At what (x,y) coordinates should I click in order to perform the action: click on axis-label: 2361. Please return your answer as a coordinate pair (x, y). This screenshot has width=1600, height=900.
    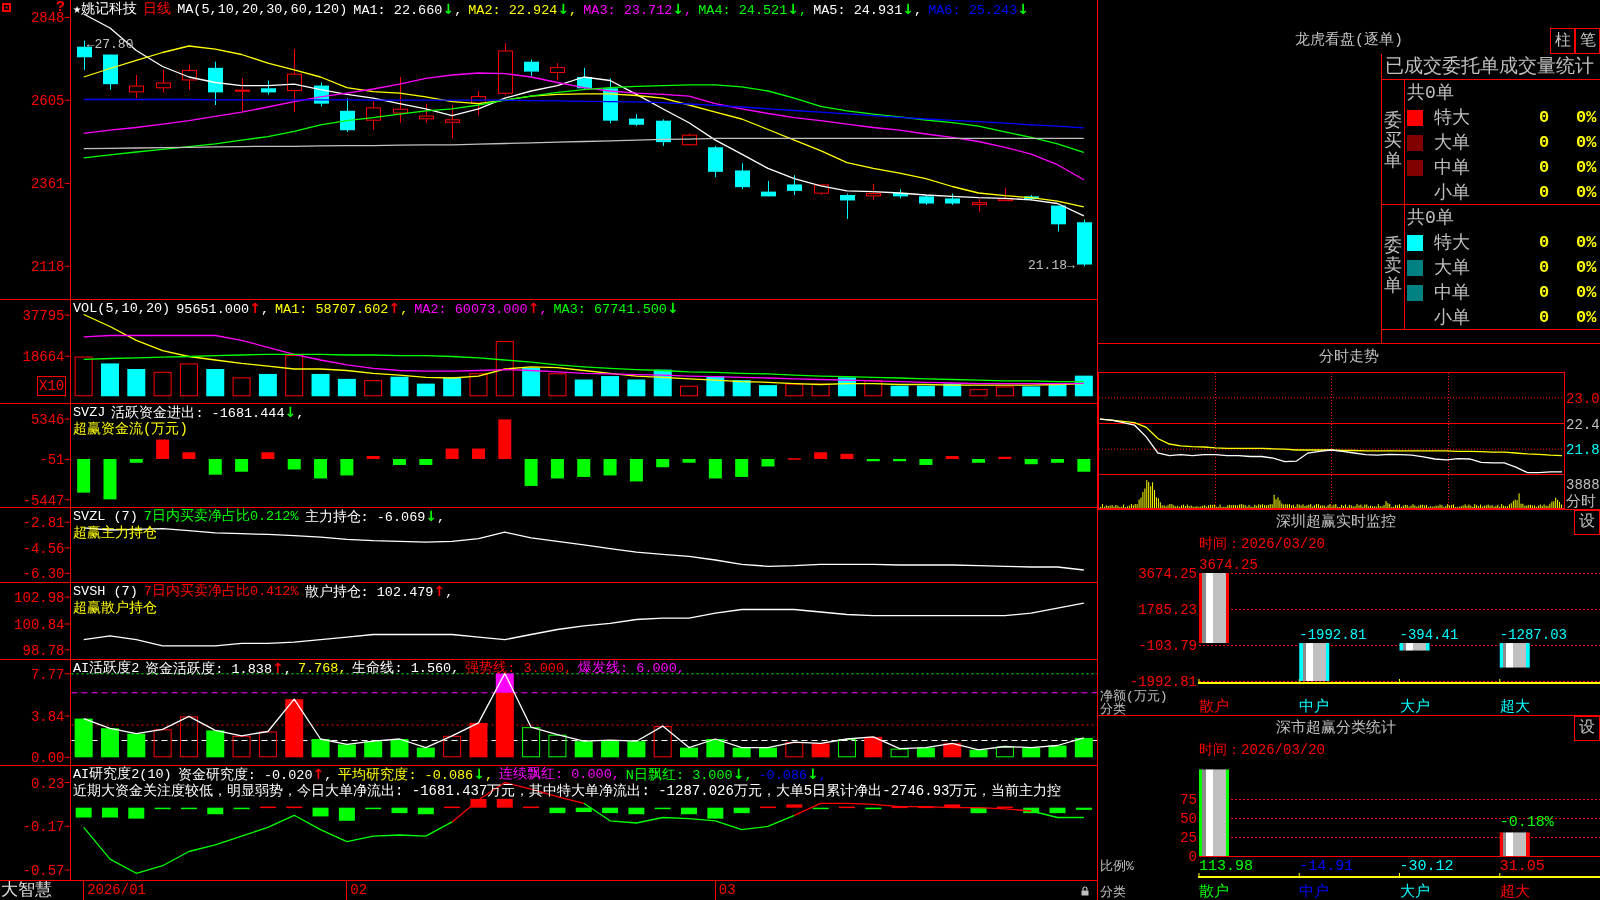
    Looking at the image, I should click on (47, 184).